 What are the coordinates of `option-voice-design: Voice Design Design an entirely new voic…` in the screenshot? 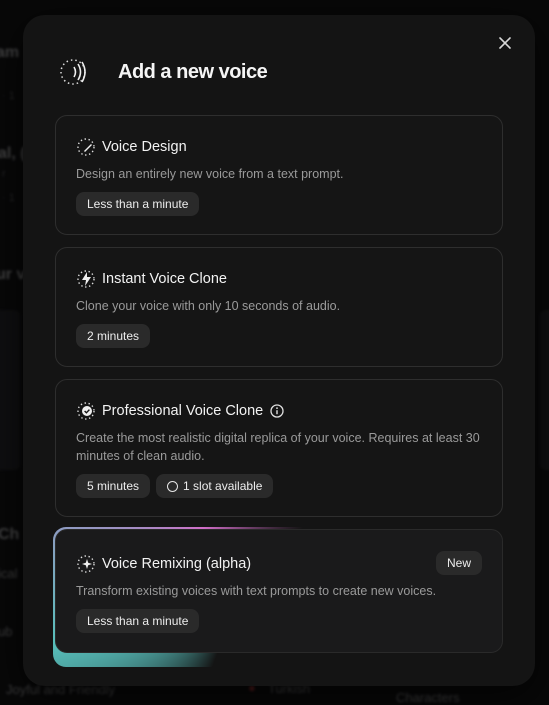 It's located at (279, 175).